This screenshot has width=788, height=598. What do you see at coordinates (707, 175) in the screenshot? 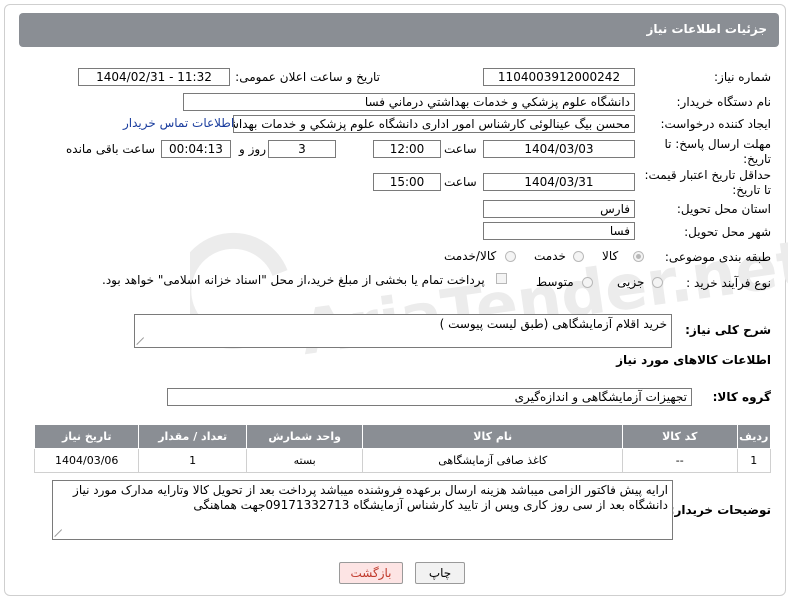
I see `price-validity-label-line1: حداقل تاریخ اعتبار قیمت:` at bounding box center [707, 175].